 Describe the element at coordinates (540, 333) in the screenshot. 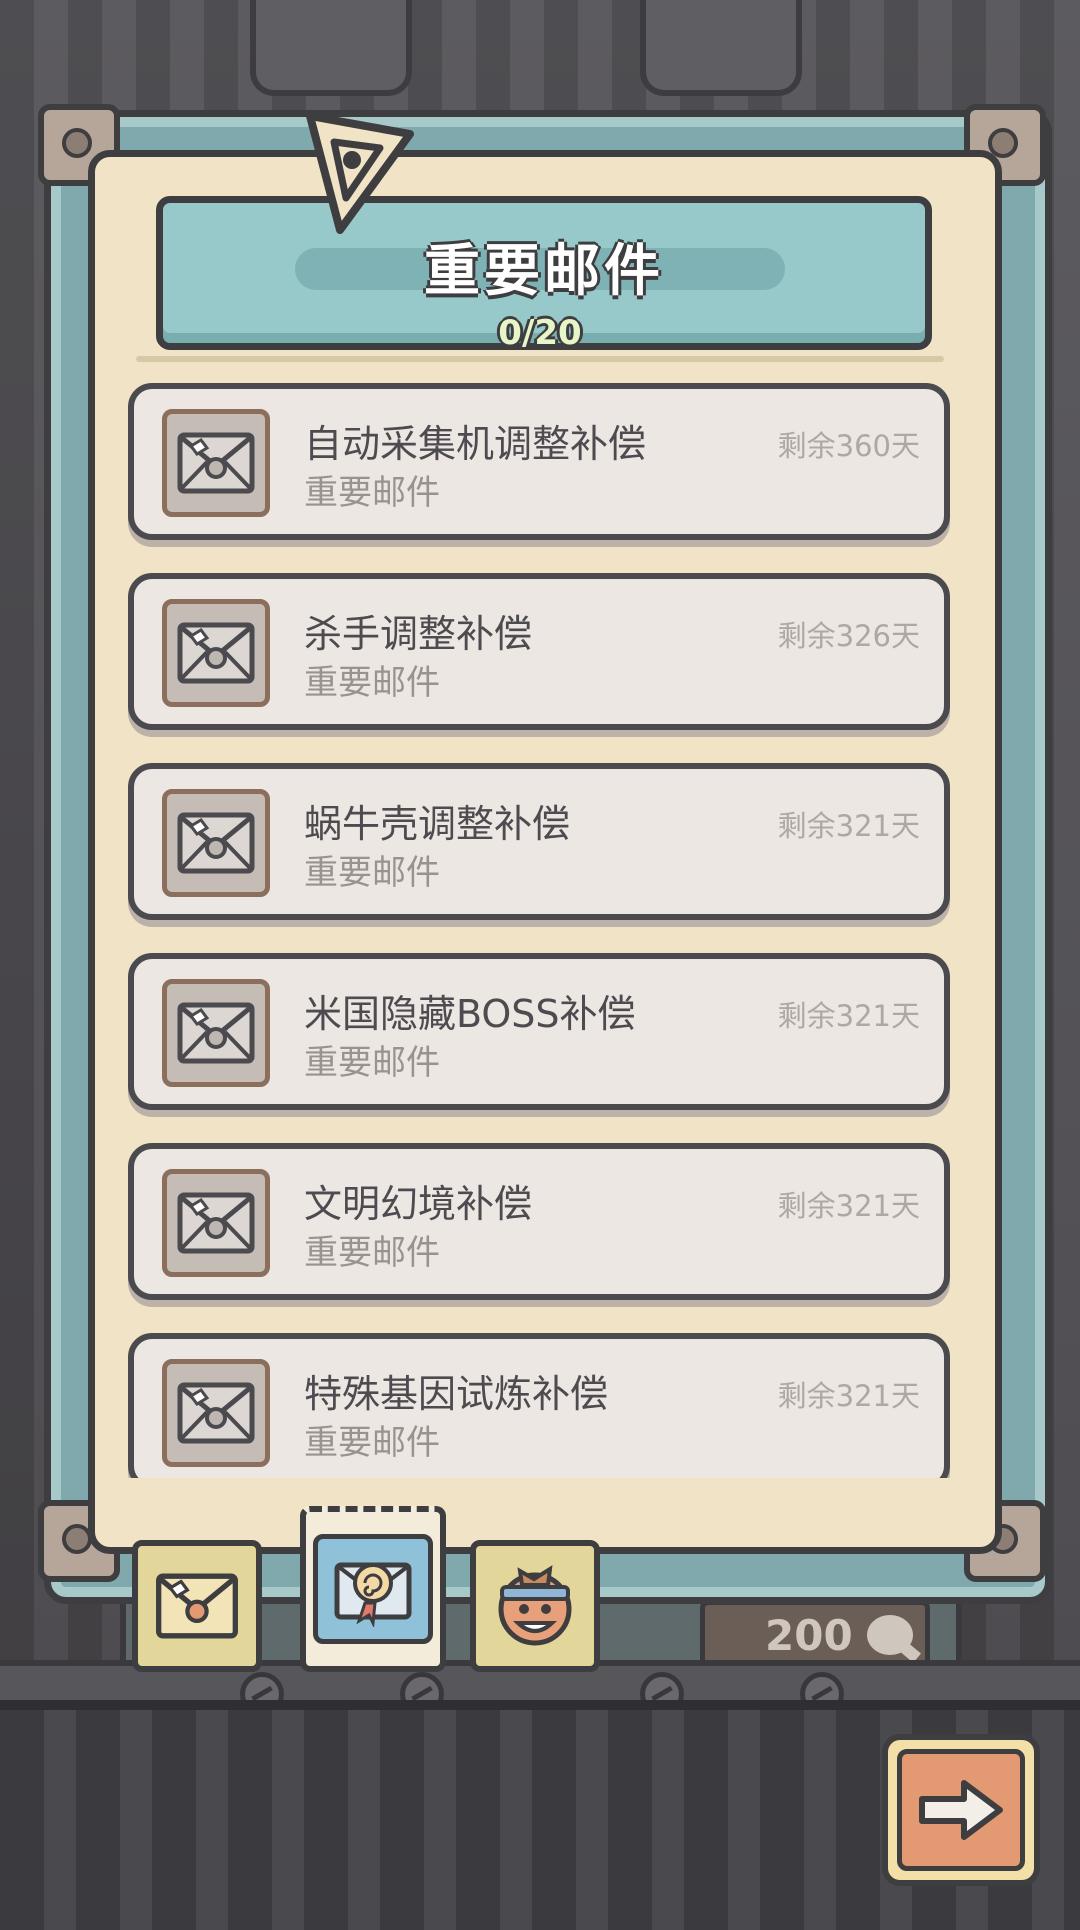

I see `mail-counter: 0/20` at that location.